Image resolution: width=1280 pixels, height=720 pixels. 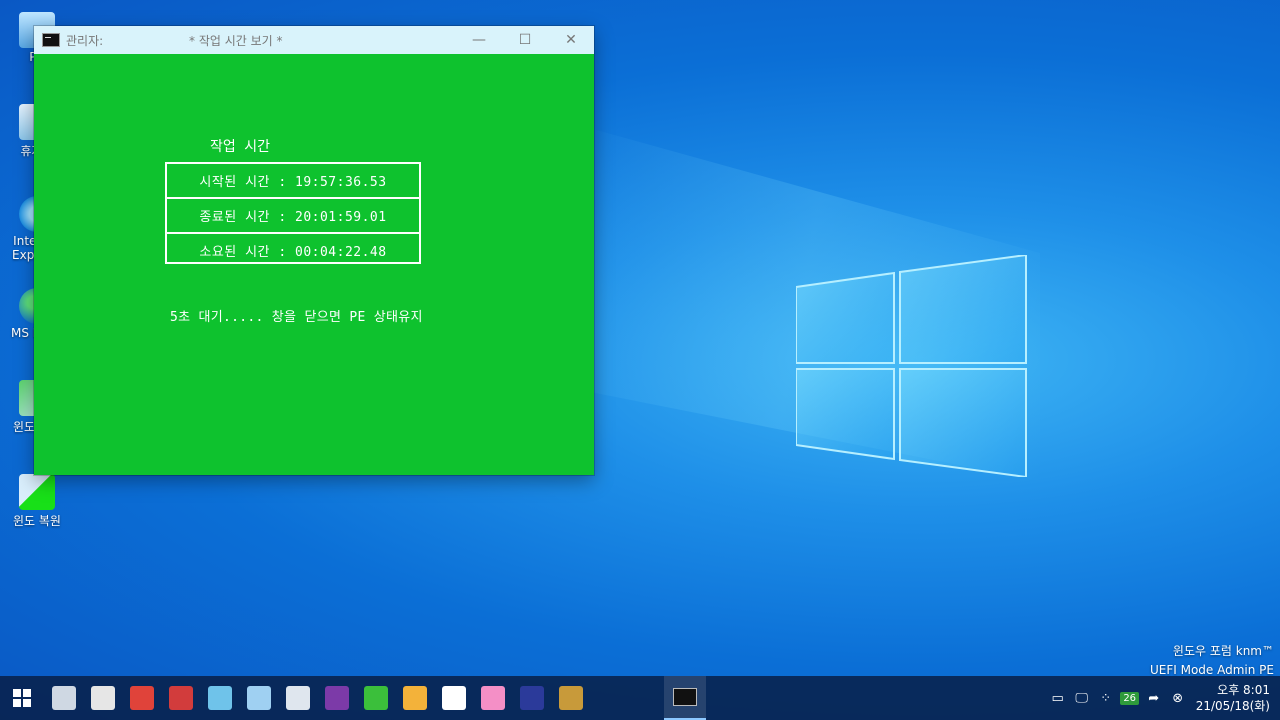 What do you see at coordinates (1106, 698) in the screenshot?
I see `sound-icon: ⁘` at bounding box center [1106, 698].